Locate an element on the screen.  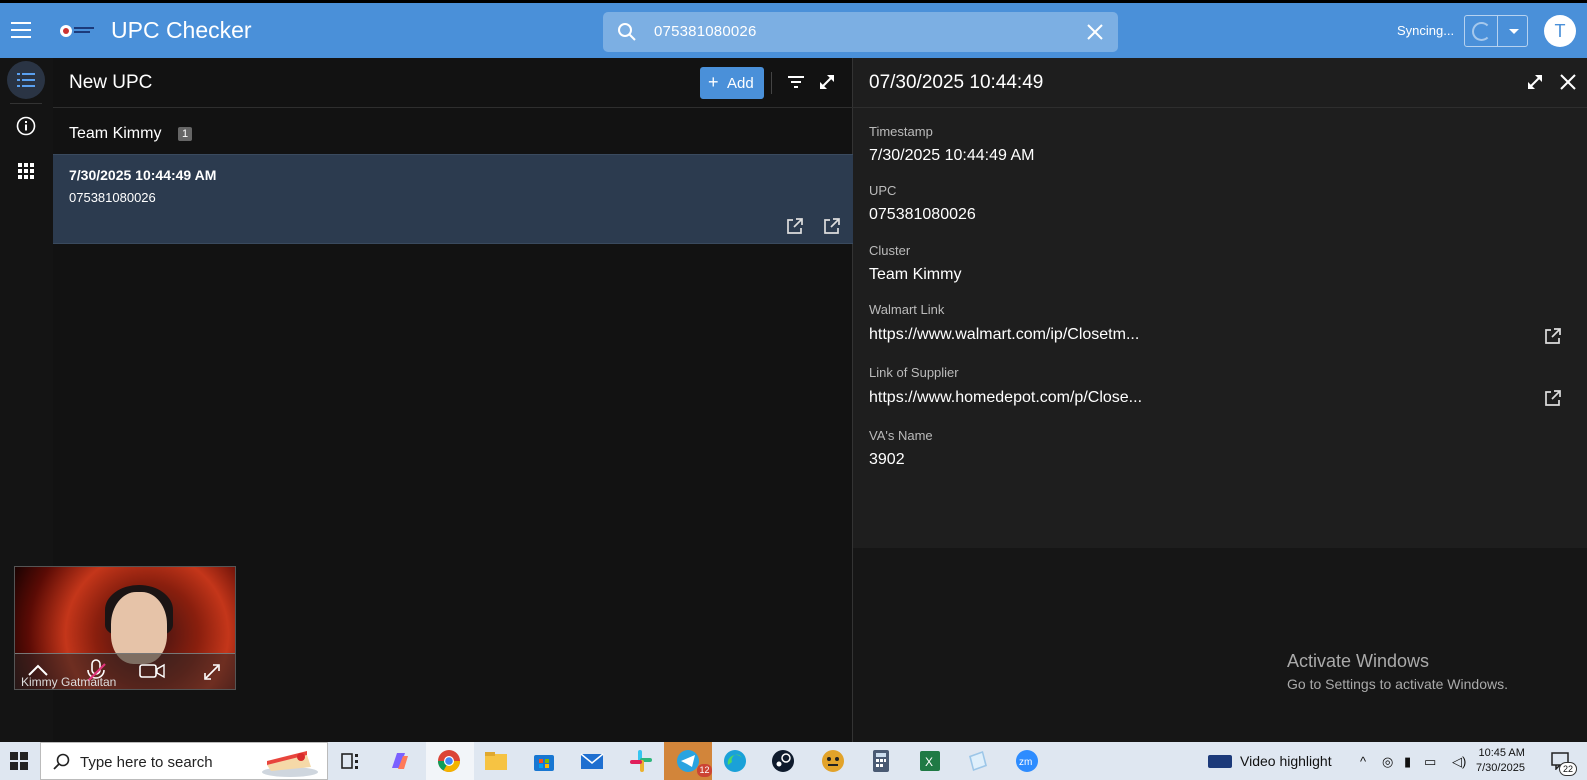
calculator-icon is located at coordinates (881, 761).